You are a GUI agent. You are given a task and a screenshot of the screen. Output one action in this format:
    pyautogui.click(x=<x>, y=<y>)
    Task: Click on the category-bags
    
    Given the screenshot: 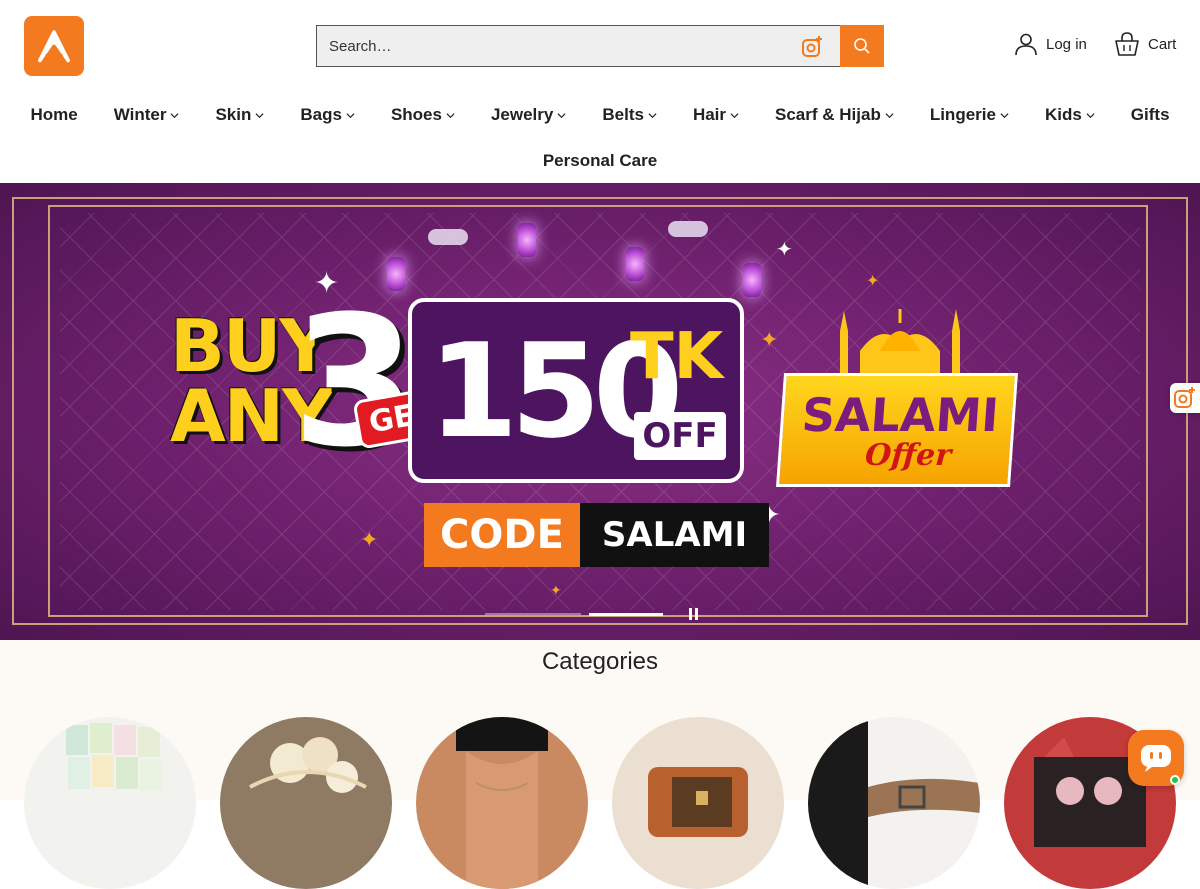 What is the action you would take?
    pyautogui.click(x=698, y=803)
    